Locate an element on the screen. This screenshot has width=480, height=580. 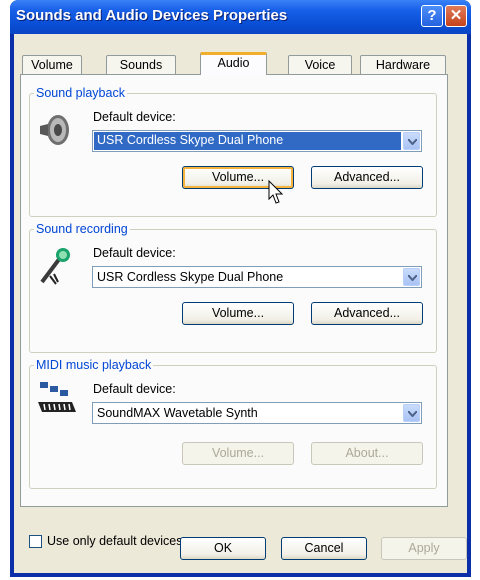
help-button: ? is located at coordinates (432, 16).